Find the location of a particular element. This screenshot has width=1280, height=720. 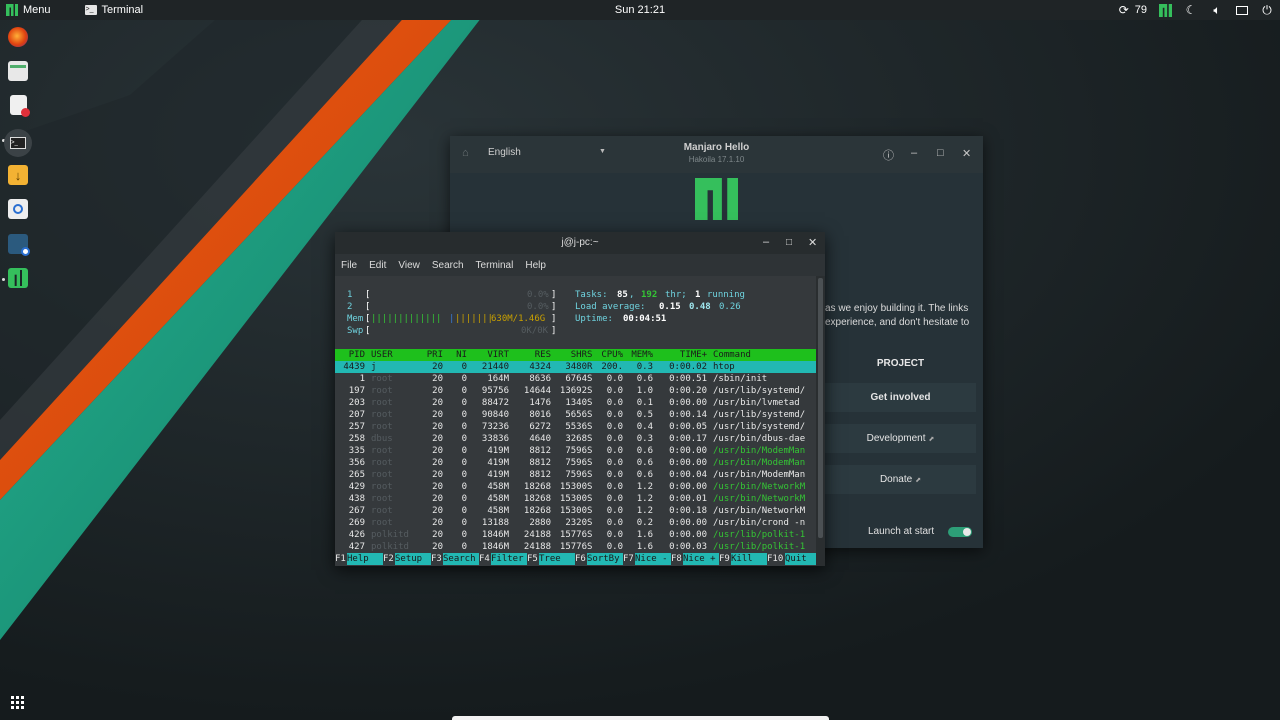

cell-command: /usr/lib/polkit-1 is located at coordinates (759, 535).